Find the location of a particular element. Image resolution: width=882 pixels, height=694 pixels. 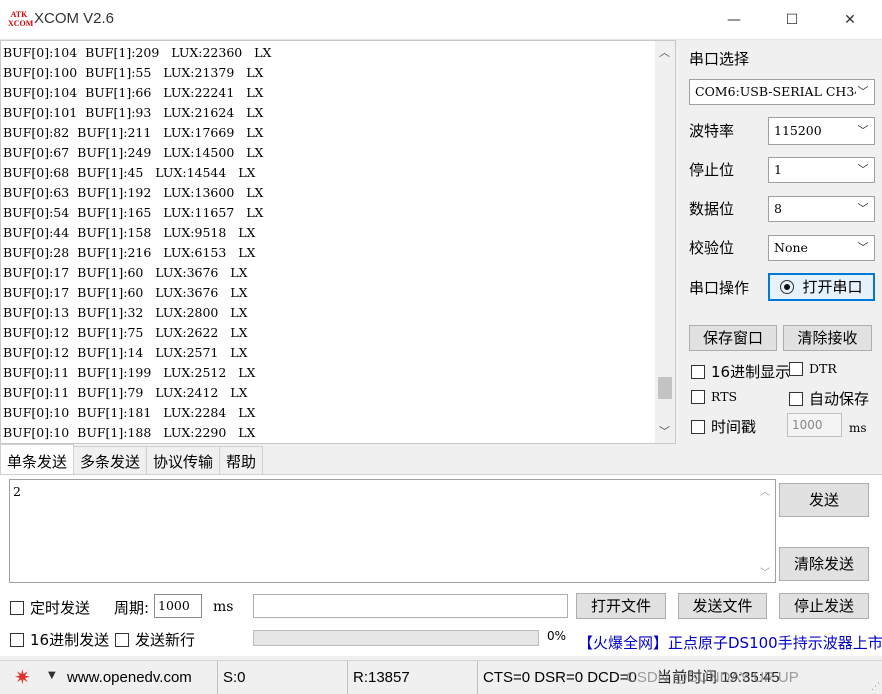

receive-line: BUF[0]:10 BUF[1]:181 LUX:2284 LX is located at coordinates (129, 412).